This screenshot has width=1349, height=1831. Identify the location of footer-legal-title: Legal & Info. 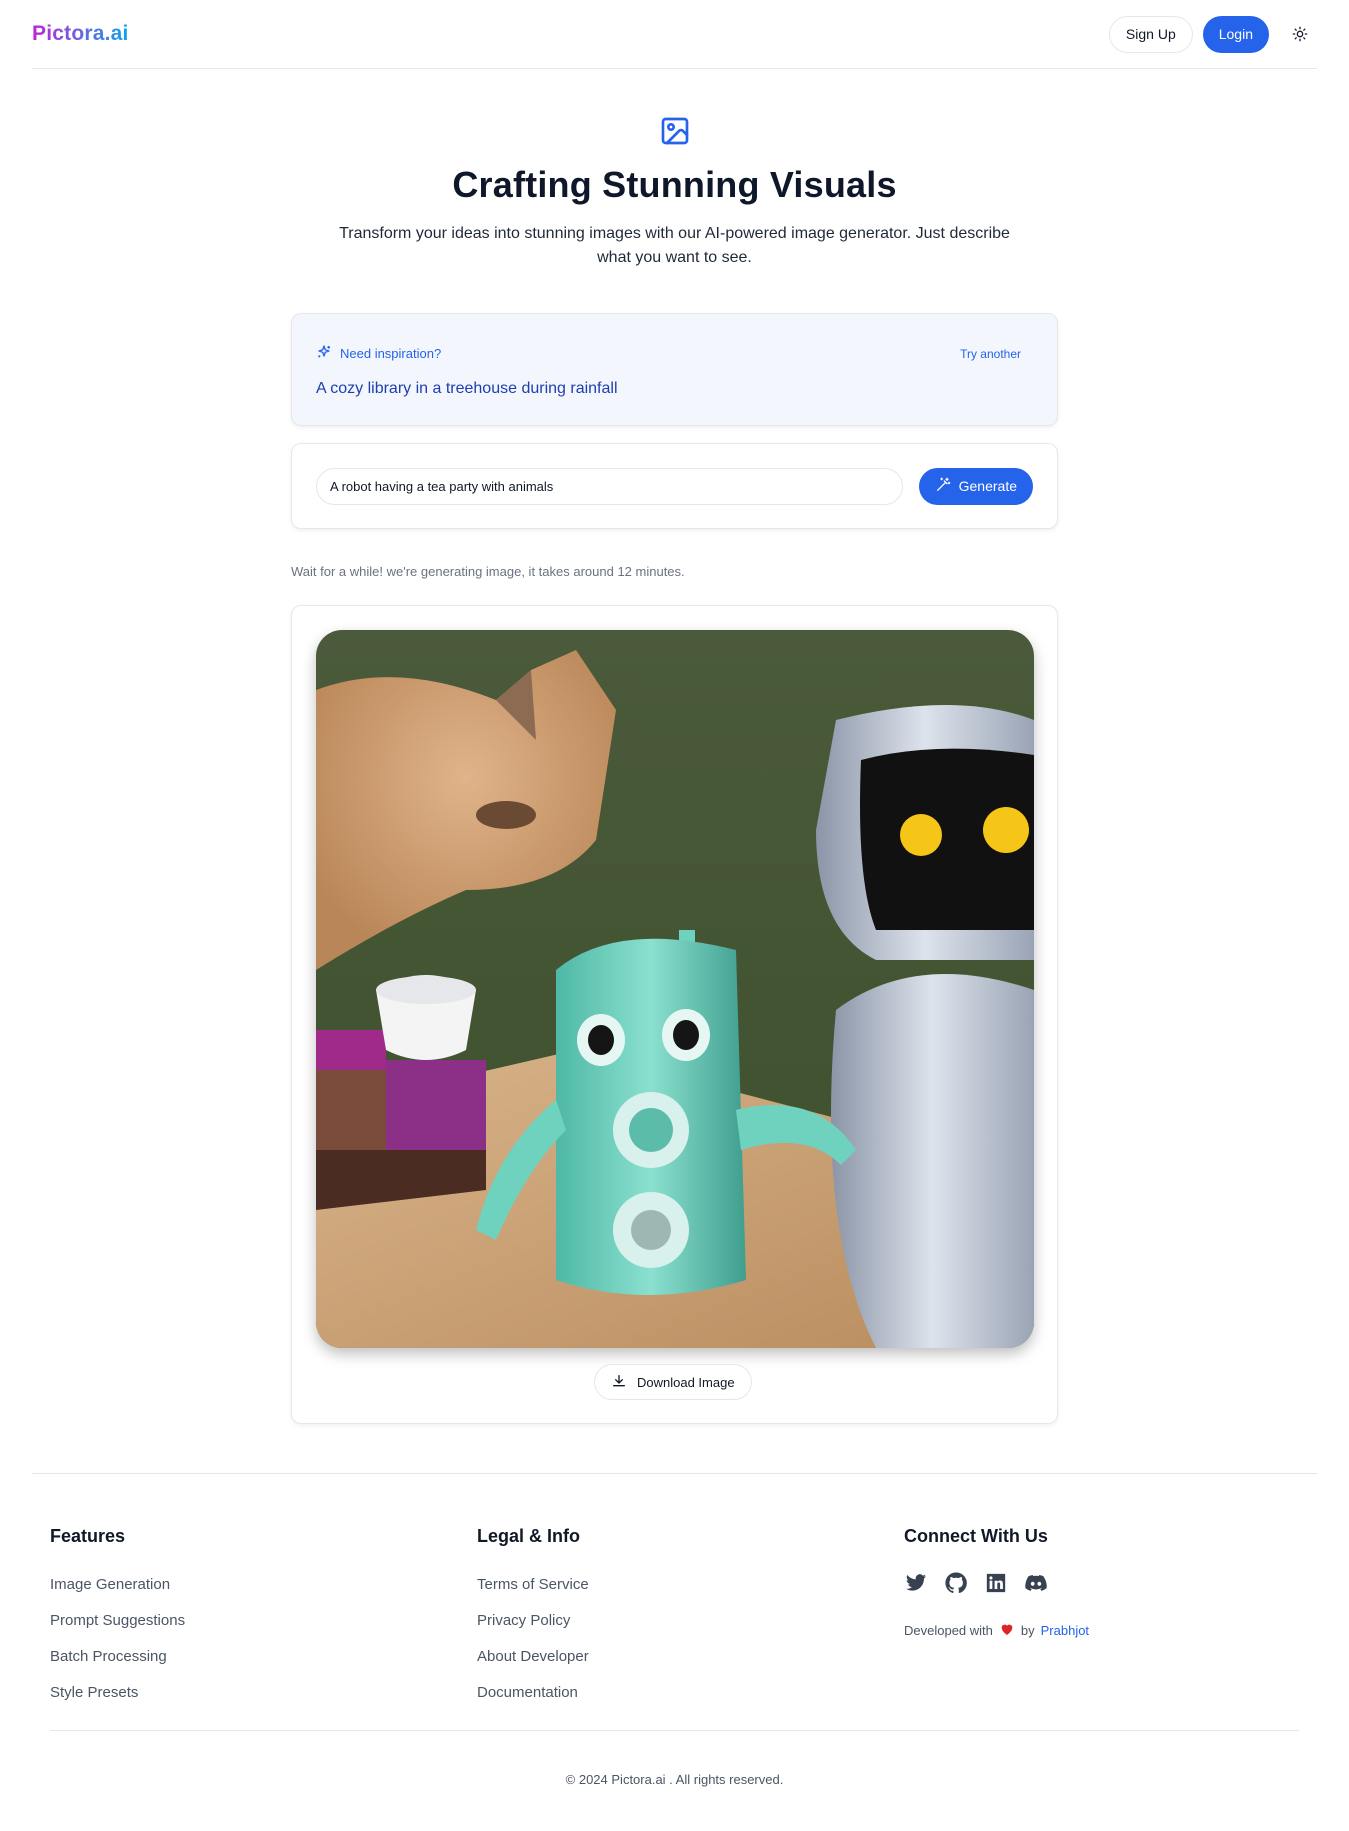
(528, 1536).